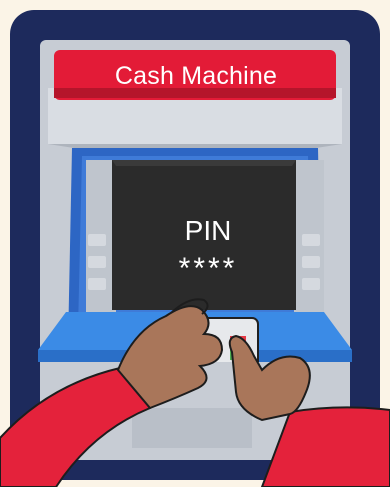 The height and width of the screenshot is (487, 390). I want to click on pin-mask: ****, so click(208, 268).